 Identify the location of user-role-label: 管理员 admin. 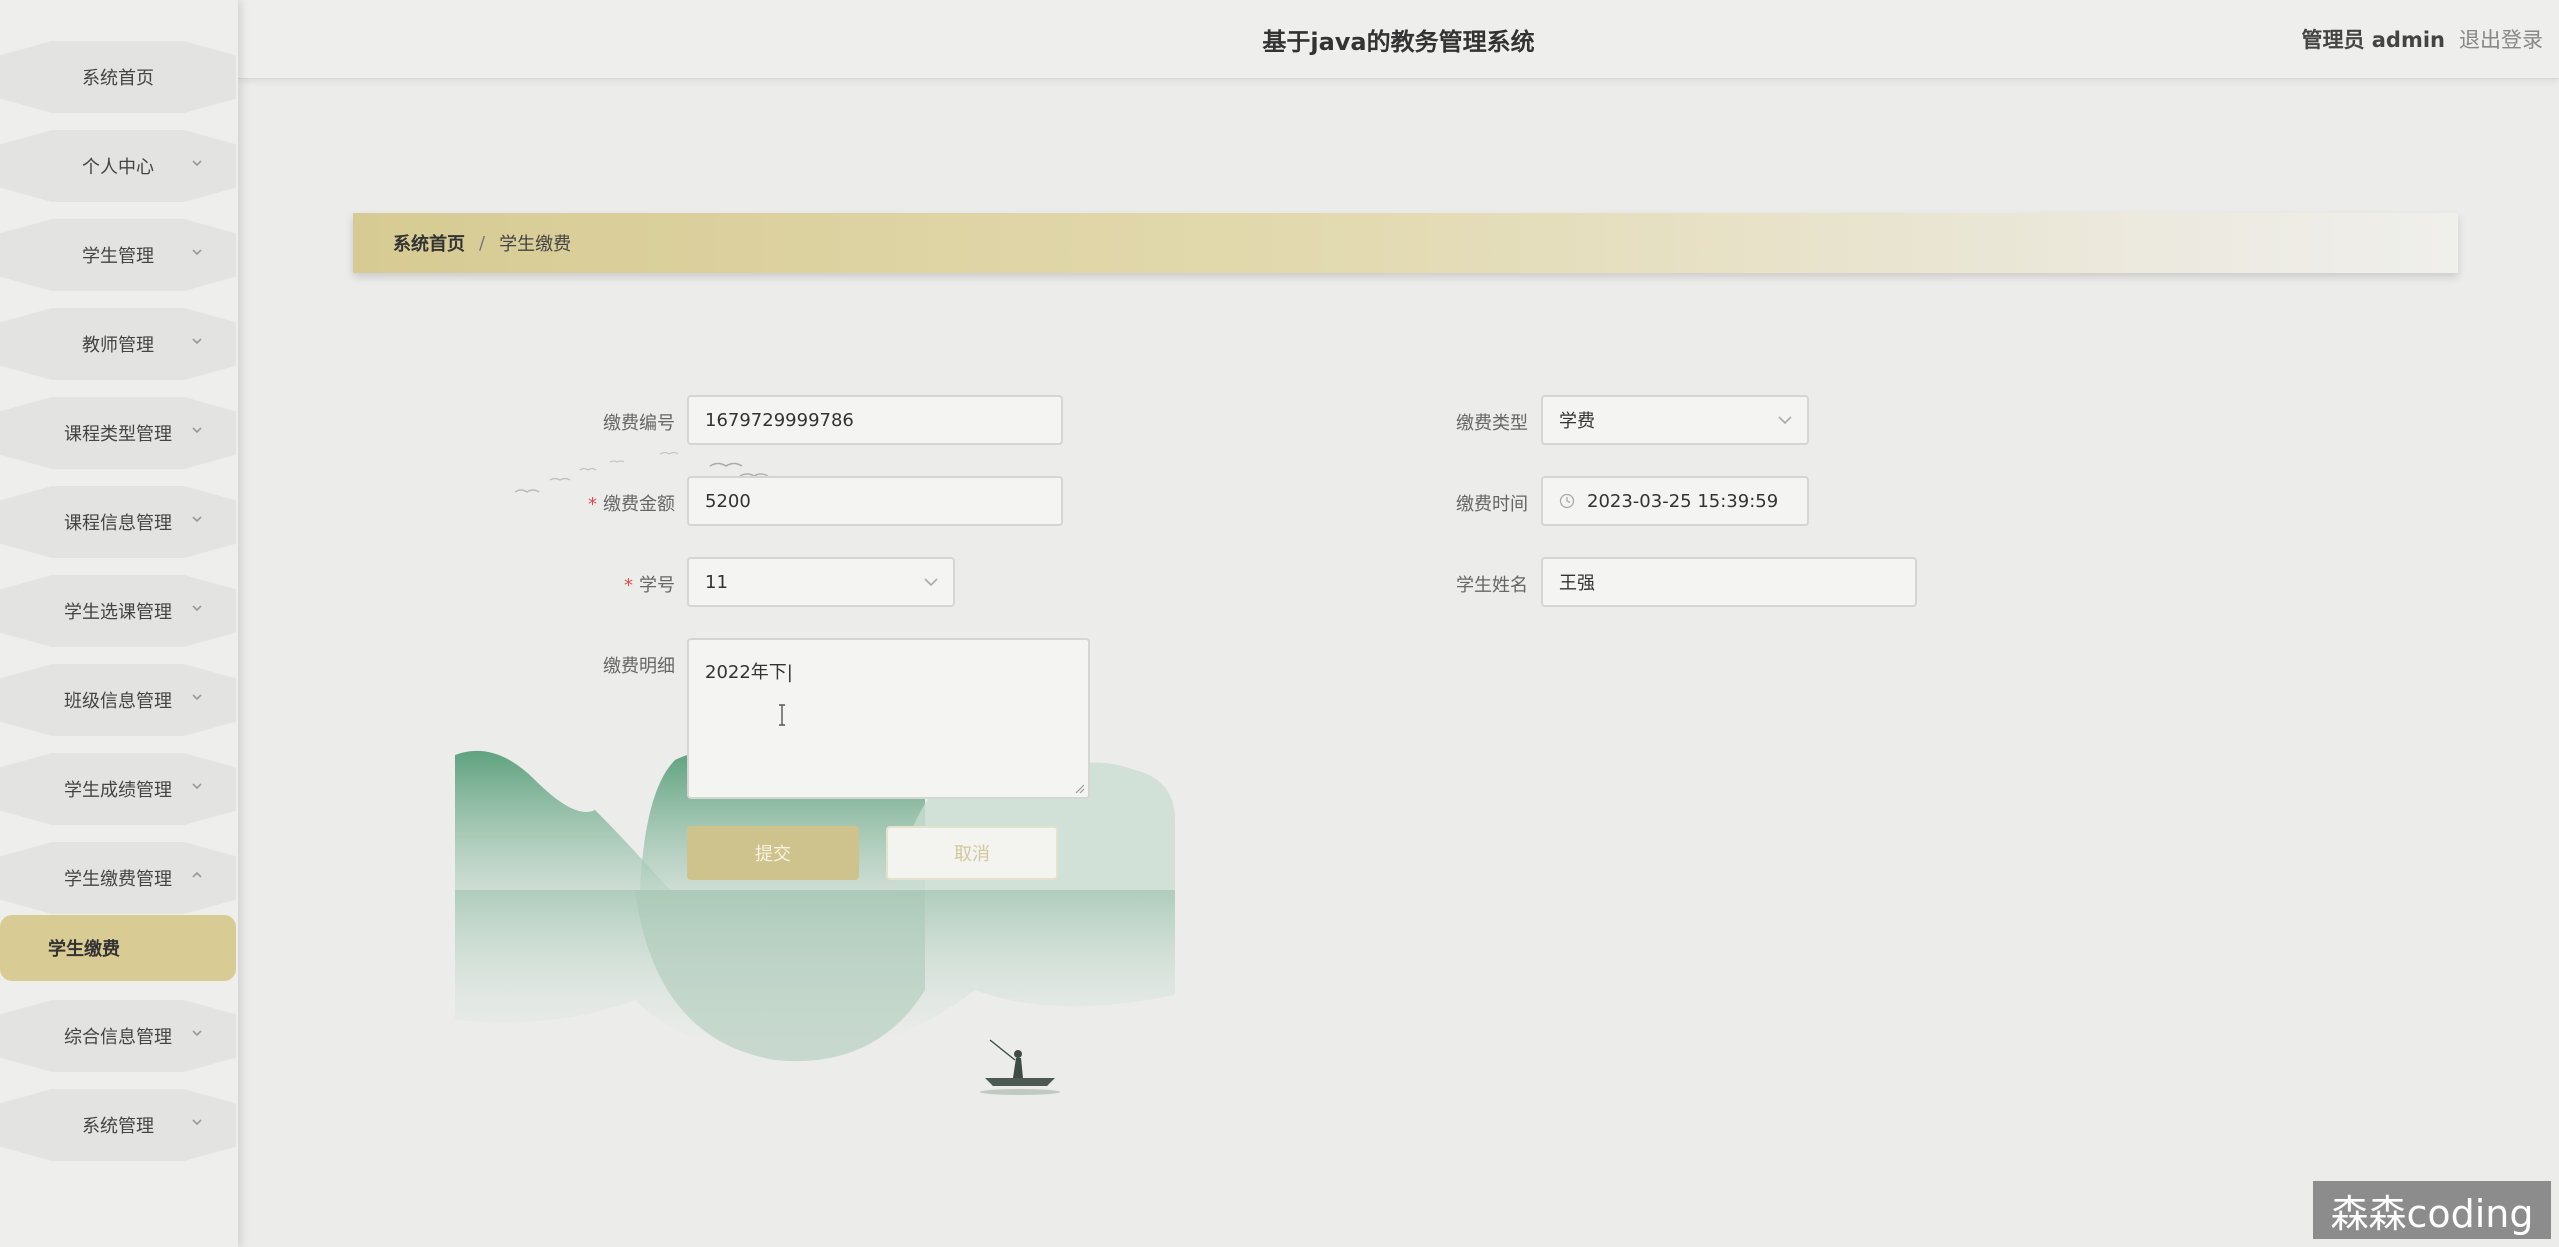
(2373, 40).